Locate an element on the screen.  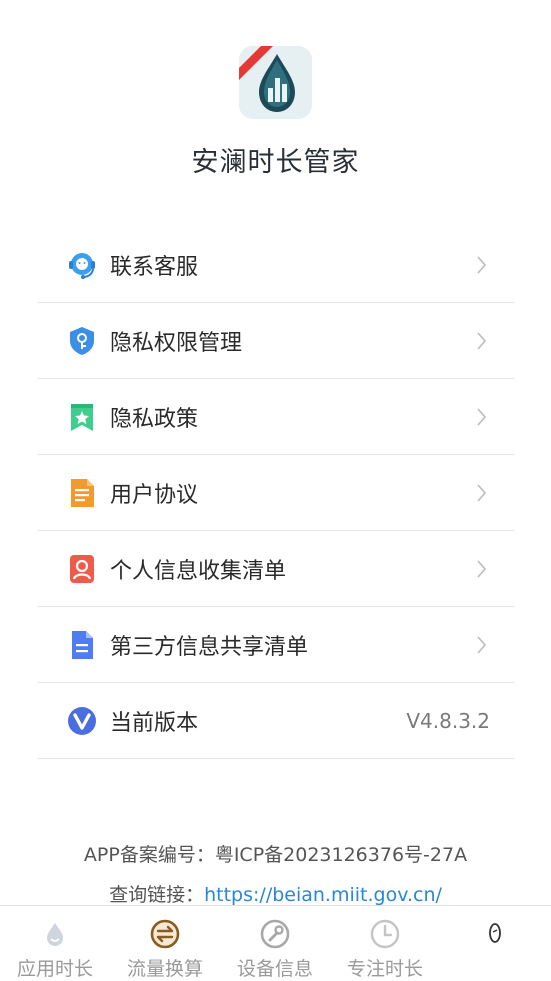
menu-item-contact-support: 联系客服 is located at coordinates (276, 265).